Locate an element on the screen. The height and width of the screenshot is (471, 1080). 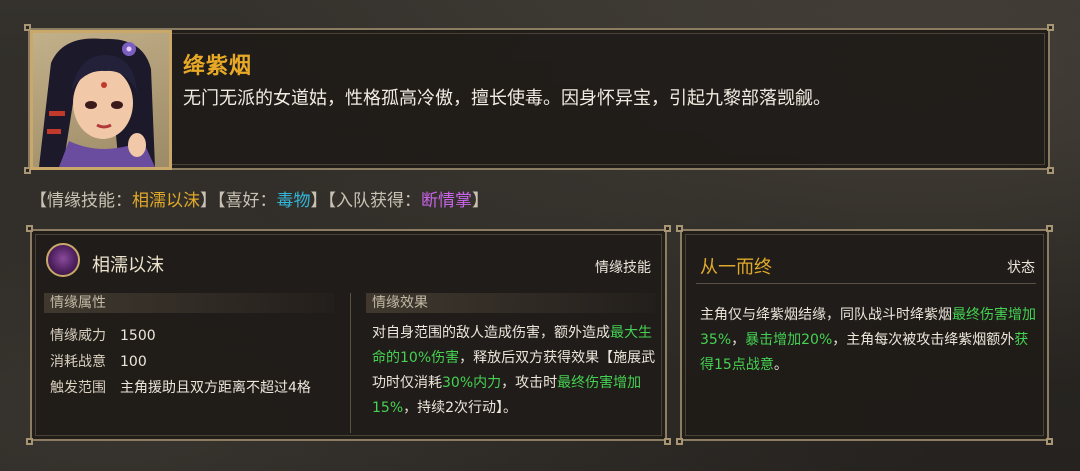
join-reward-link: 断情掌 is located at coordinates (446, 201).